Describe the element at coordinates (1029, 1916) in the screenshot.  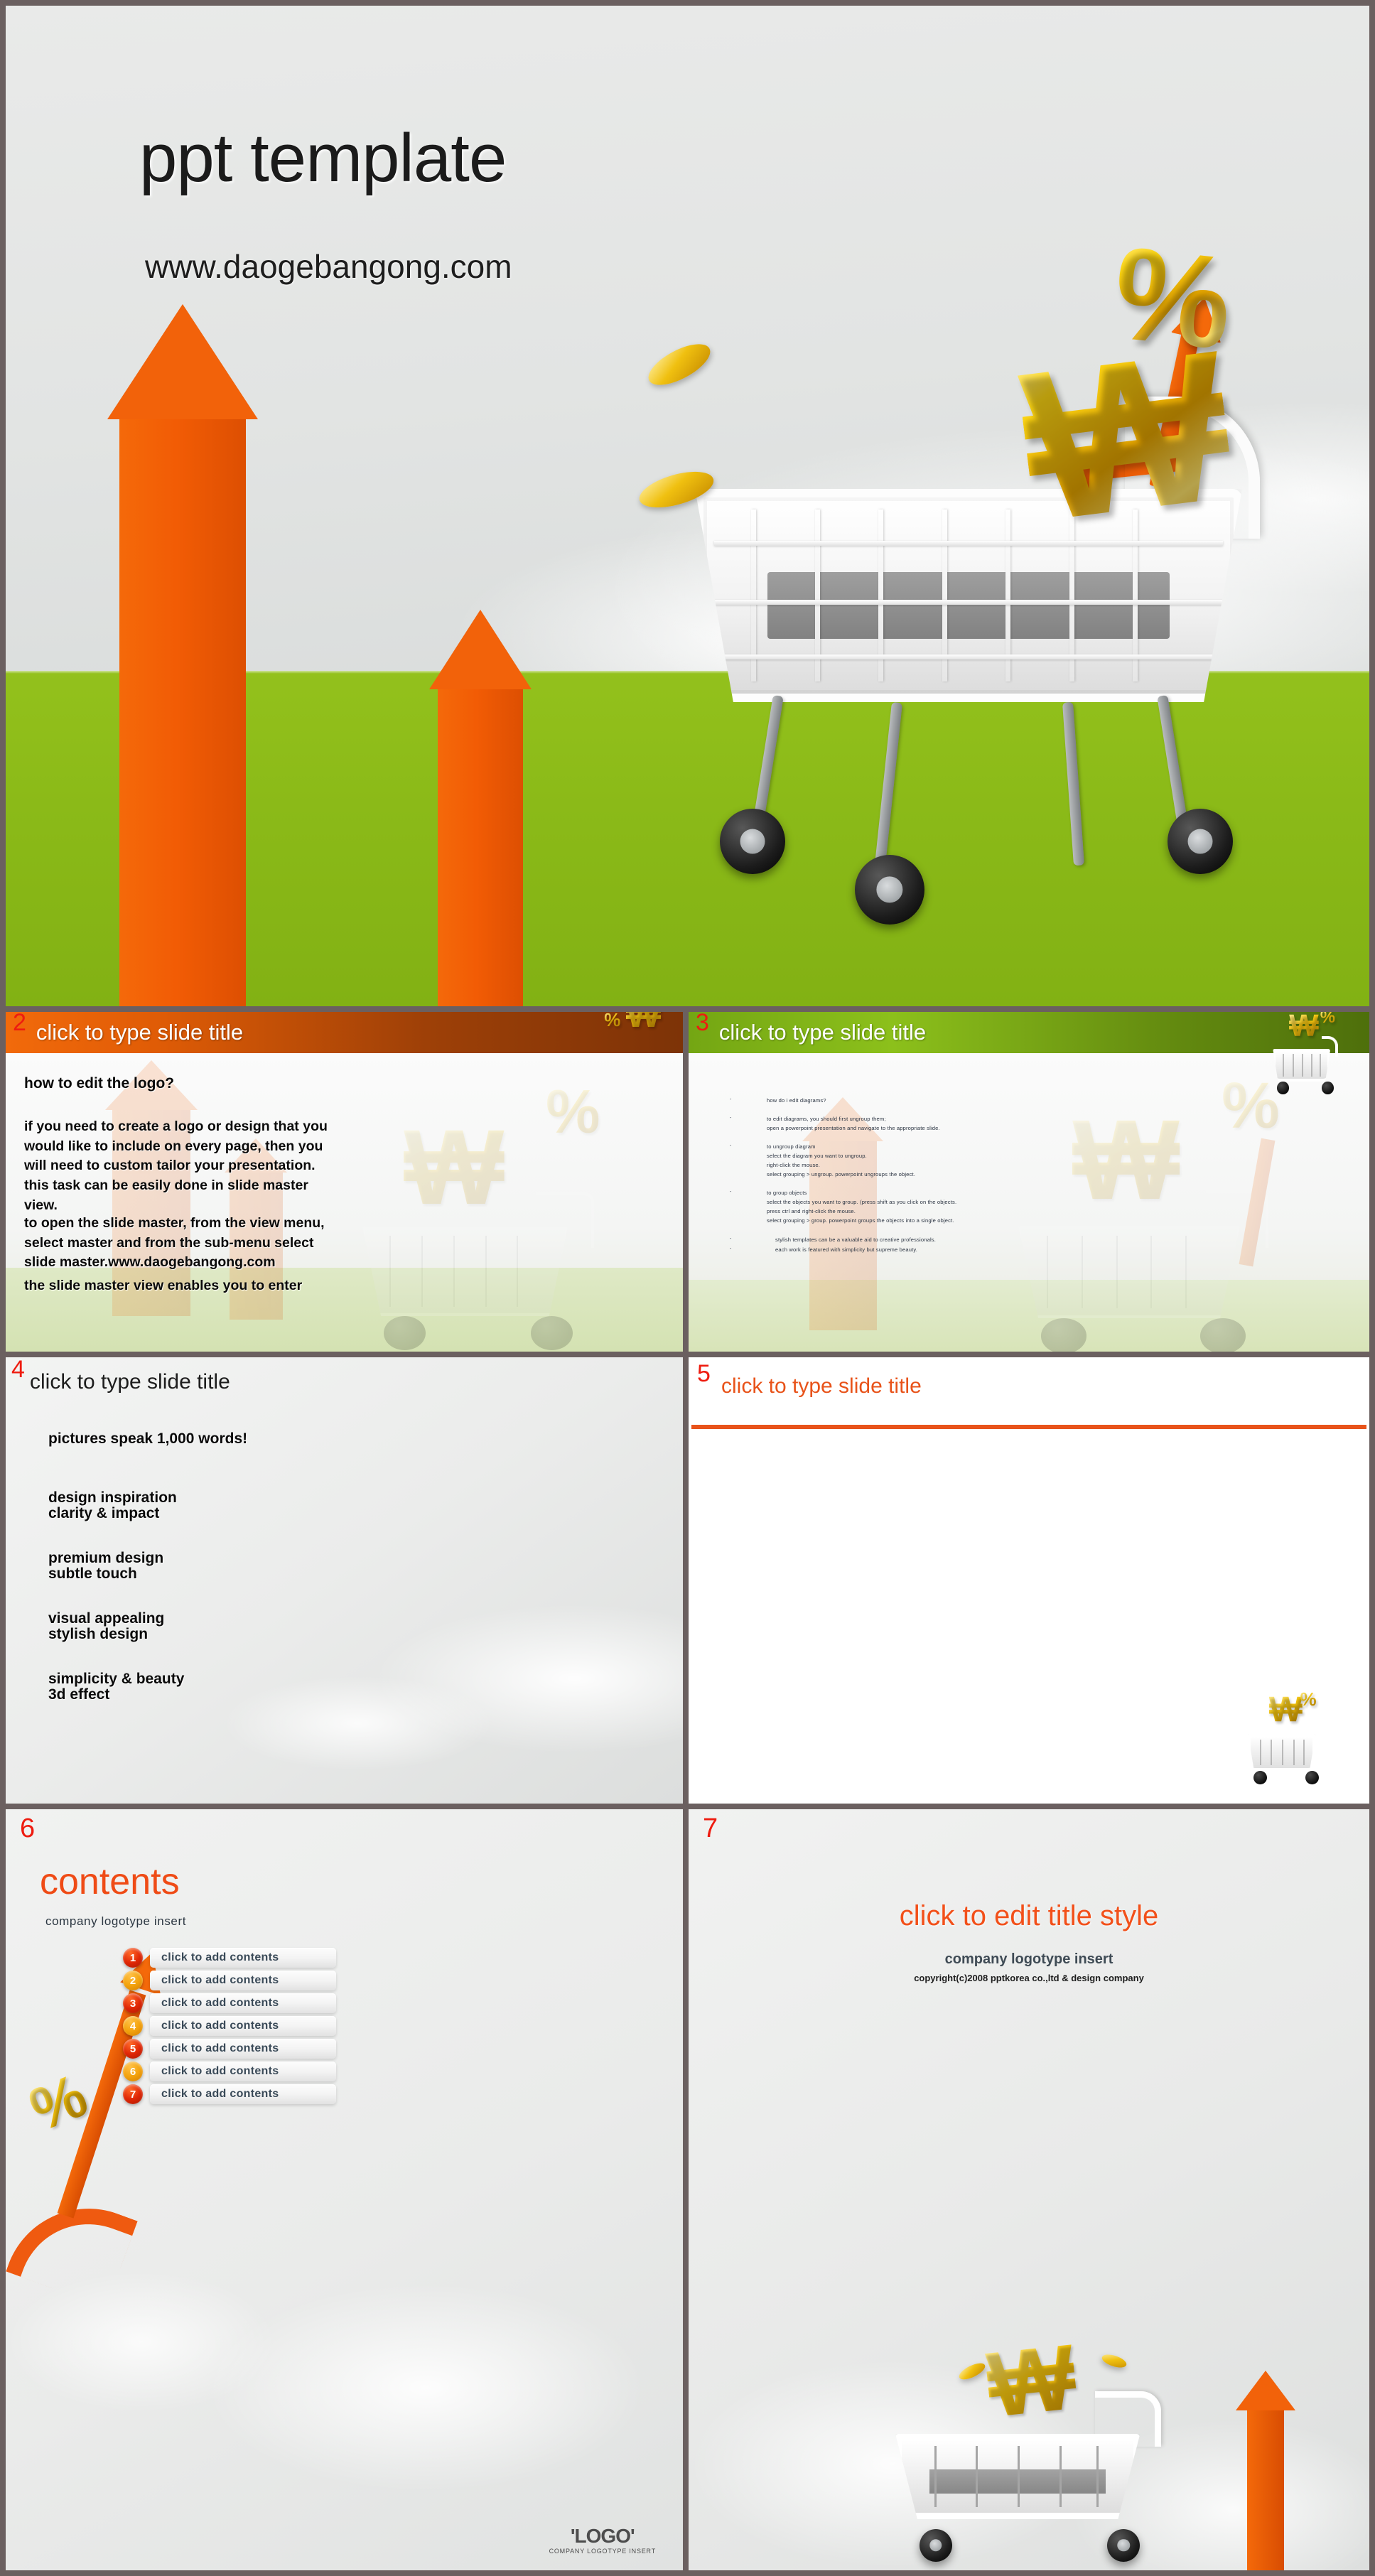
I see `slide-title-placeholder: click to edit title style` at that location.